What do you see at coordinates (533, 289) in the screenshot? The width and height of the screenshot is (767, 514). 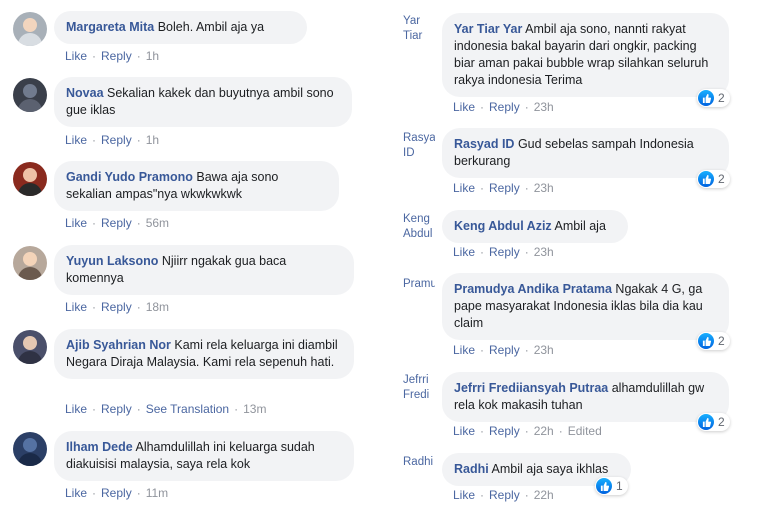 I see `comment-author: Pramudya Andika Pratama` at bounding box center [533, 289].